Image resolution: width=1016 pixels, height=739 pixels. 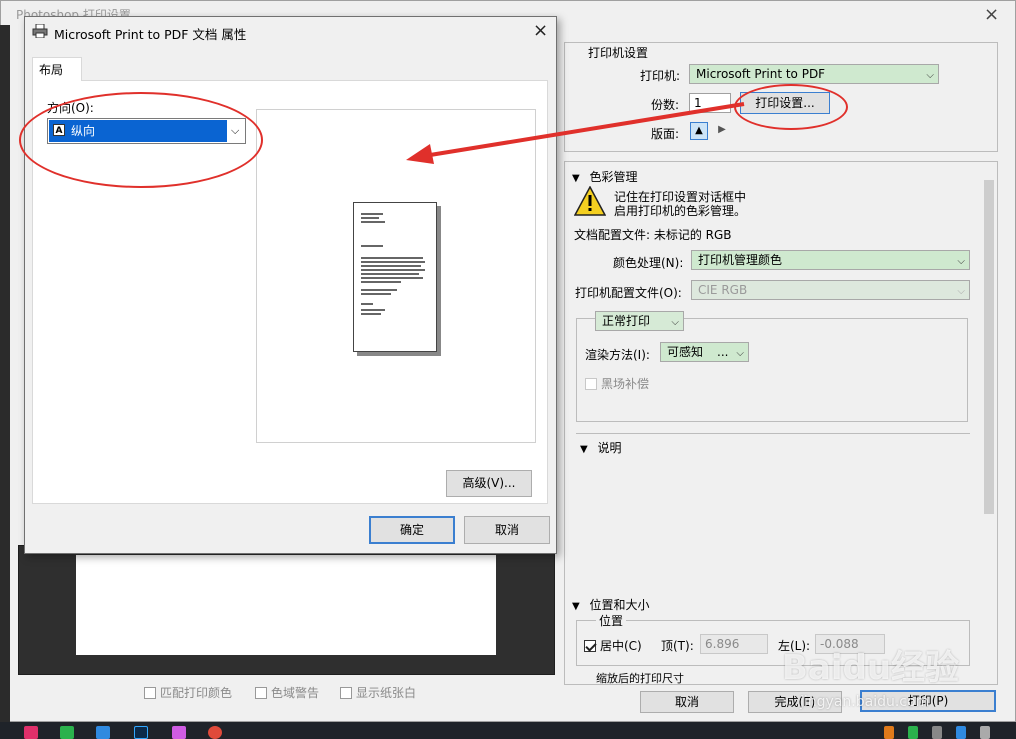 I want to click on print-mode-value: 正常打印, so click(x=626, y=321).